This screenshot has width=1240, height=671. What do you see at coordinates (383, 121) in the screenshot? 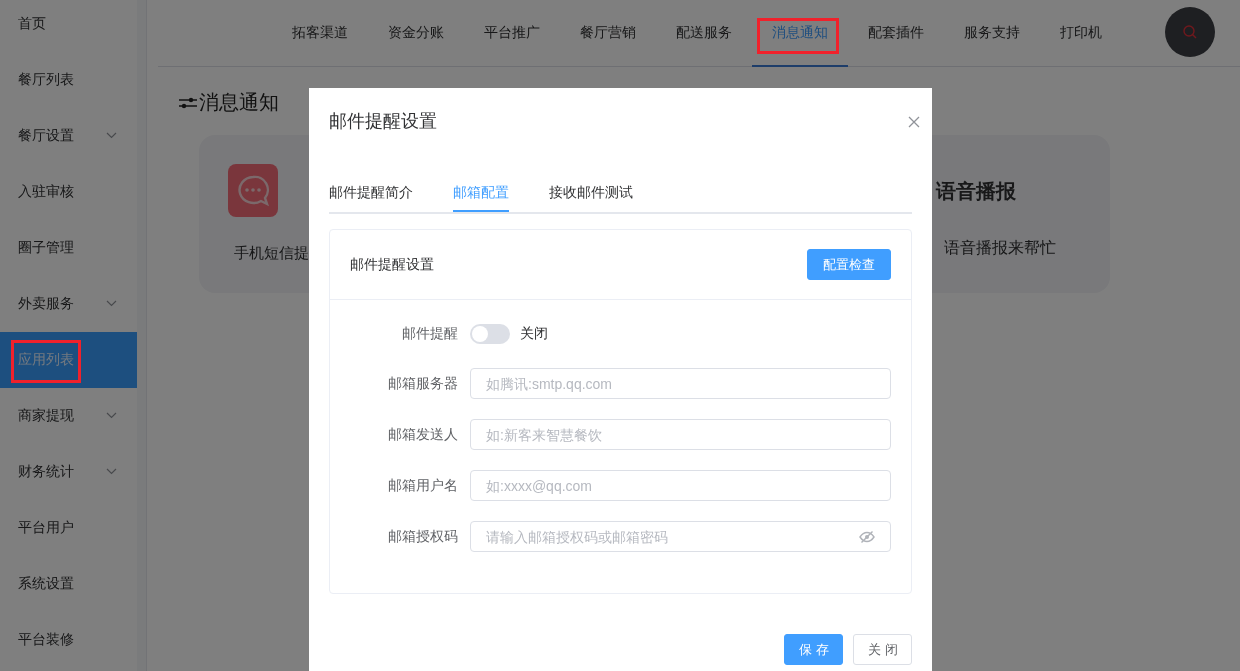
I see `dialog-title: 邮件提醒设置` at bounding box center [383, 121].